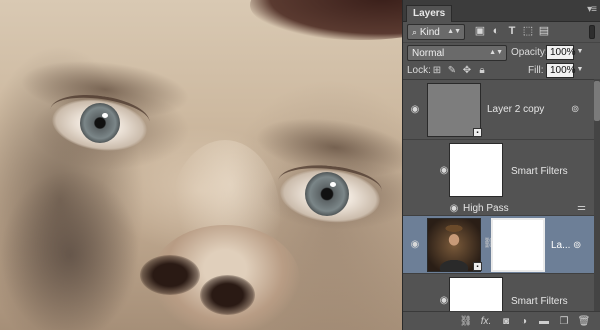 Image resolution: width=600 pixels, height=330 pixels. What do you see at coordinates (544, 31) in the screenshot?
I see `smart-object-filter-icon: ▤` at bounding box center [544, 31].